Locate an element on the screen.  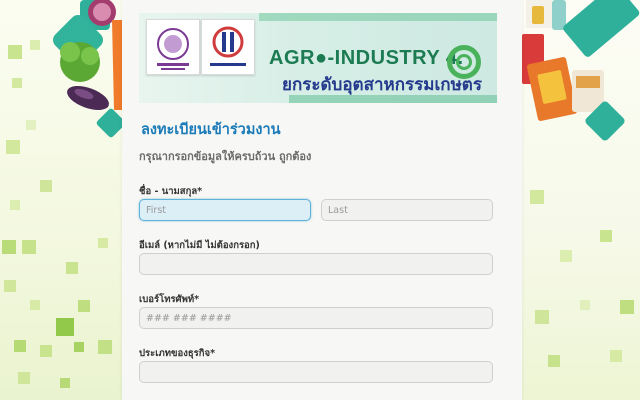
event-banner: AGR●-INDUSTRY 4. ยกระดับอุตสาหกรรมเกษตร is located at coordinates (318, 58).